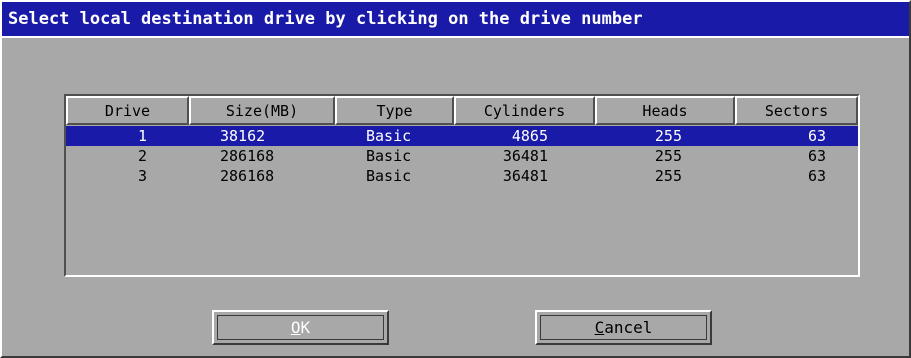 This screenshot has width=911, height=358. Describe the element at coordinates (599, 327) in the screenshot. I see `cancel-mnemonic: C` at that location.